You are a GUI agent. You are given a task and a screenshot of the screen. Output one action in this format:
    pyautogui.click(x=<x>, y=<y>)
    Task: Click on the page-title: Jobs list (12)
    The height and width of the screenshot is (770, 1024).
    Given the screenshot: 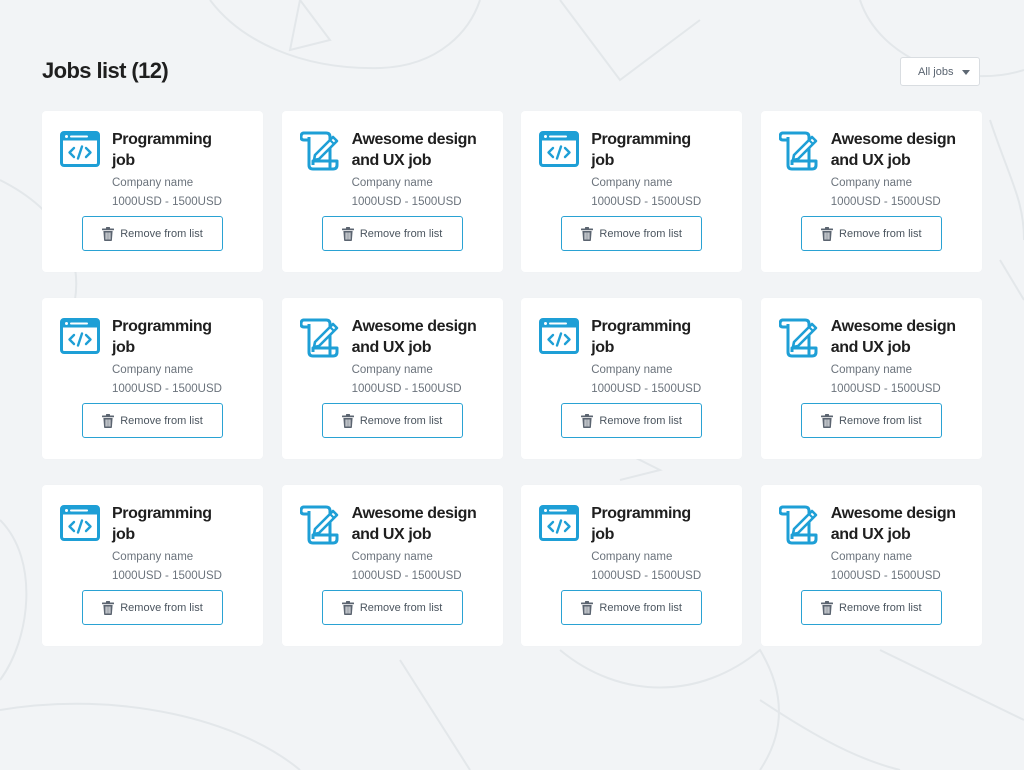 What is the action you would take?
    pyautogui.click(x=105, y=70)
    